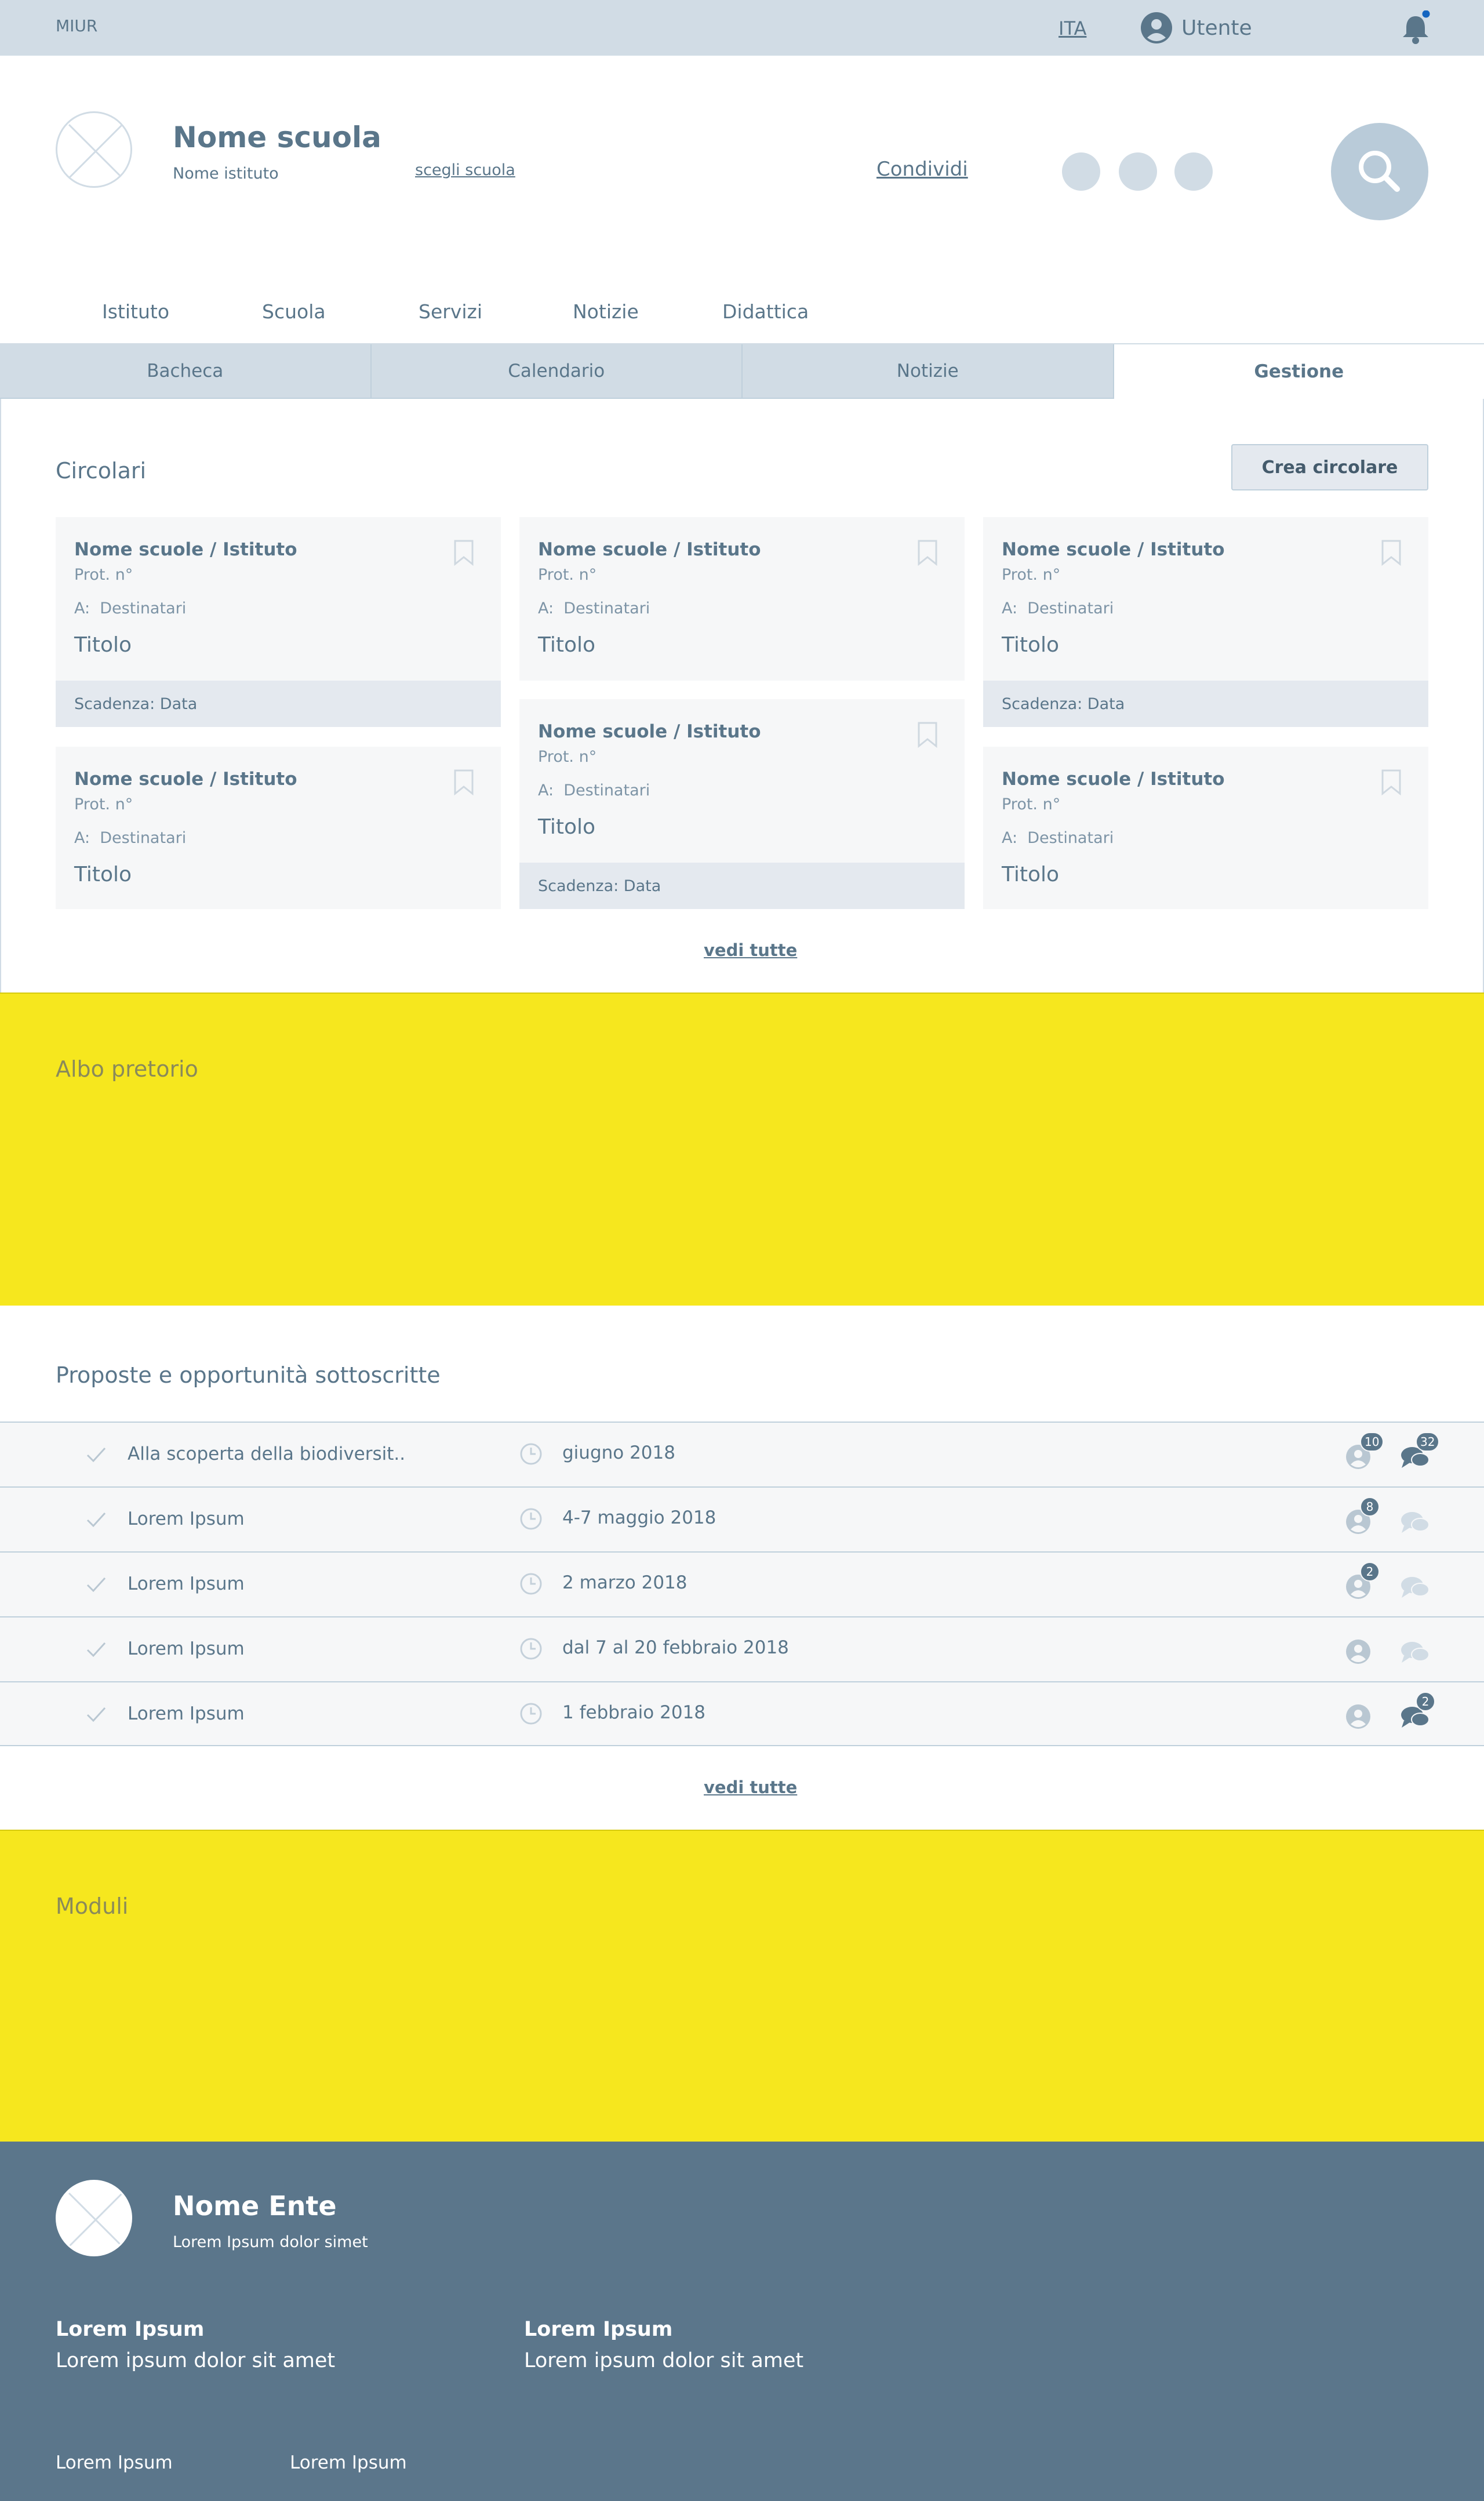 Image resolution: width=1484 pixels, height=2501 pixels. Describe the element at coordinates (606, 311) in the screenshot. I see `nav-item-notizie: Notizie` at that location.